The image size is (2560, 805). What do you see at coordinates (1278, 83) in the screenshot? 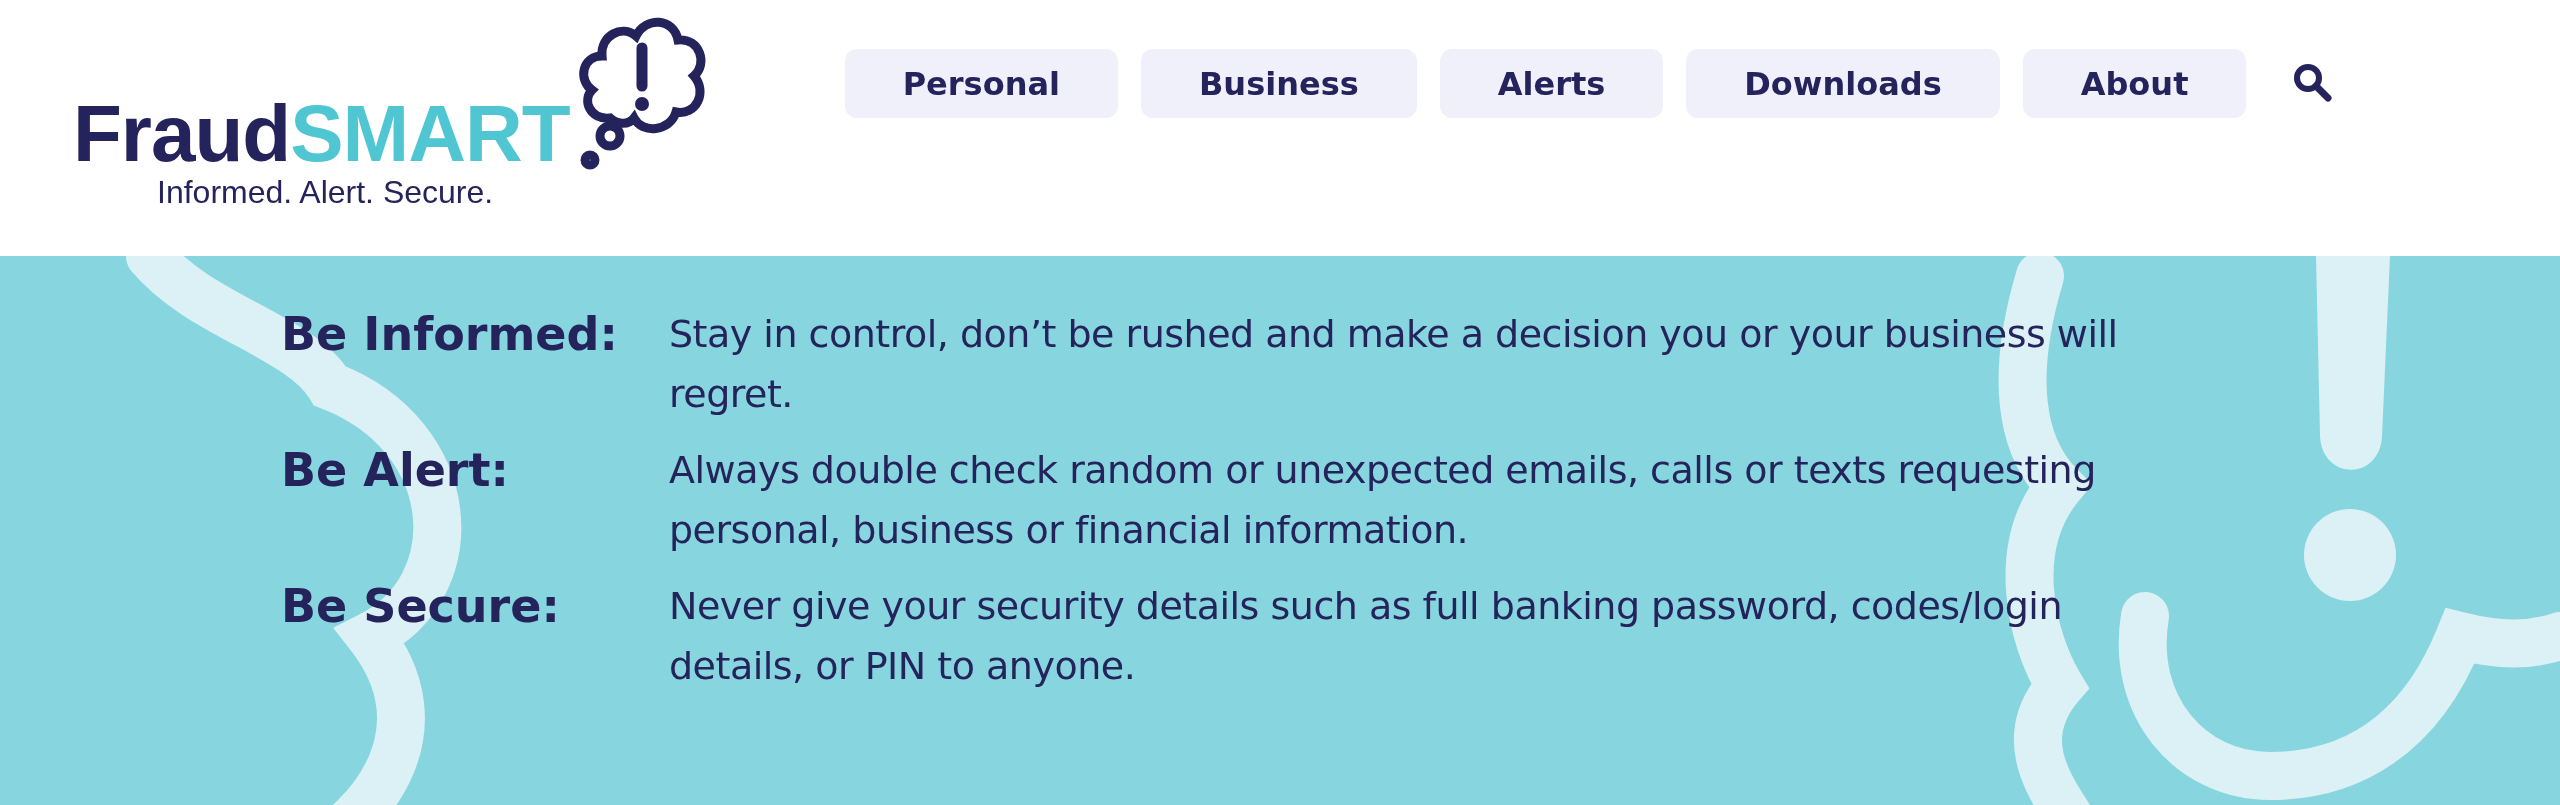
I see `nav-link: Business` at bounding box center [1278, 83].